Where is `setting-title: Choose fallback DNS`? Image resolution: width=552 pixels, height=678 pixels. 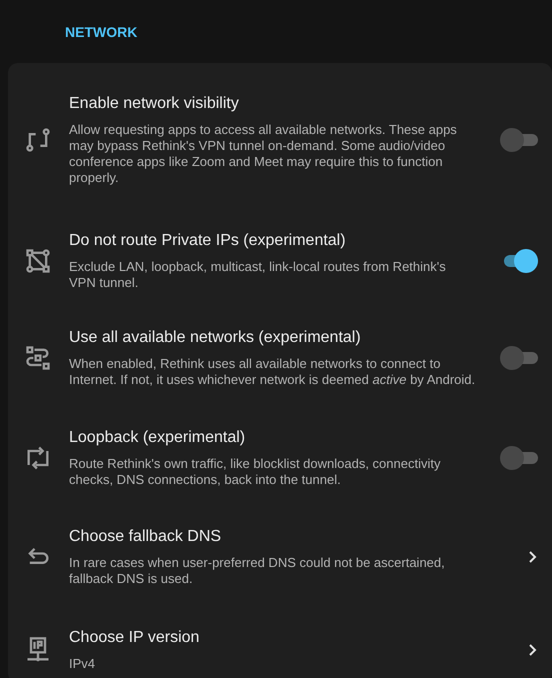 setting-title: Choose fallback DNS is located at coordinates (145, 537).